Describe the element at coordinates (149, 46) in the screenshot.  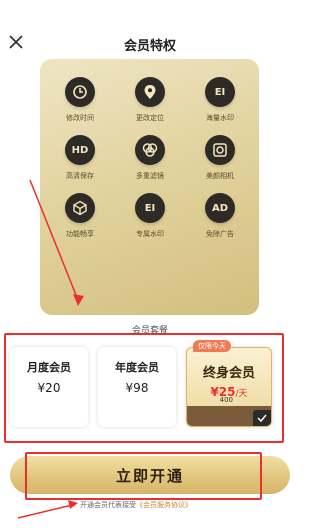
I see `page-title: 会员特权` at that location.